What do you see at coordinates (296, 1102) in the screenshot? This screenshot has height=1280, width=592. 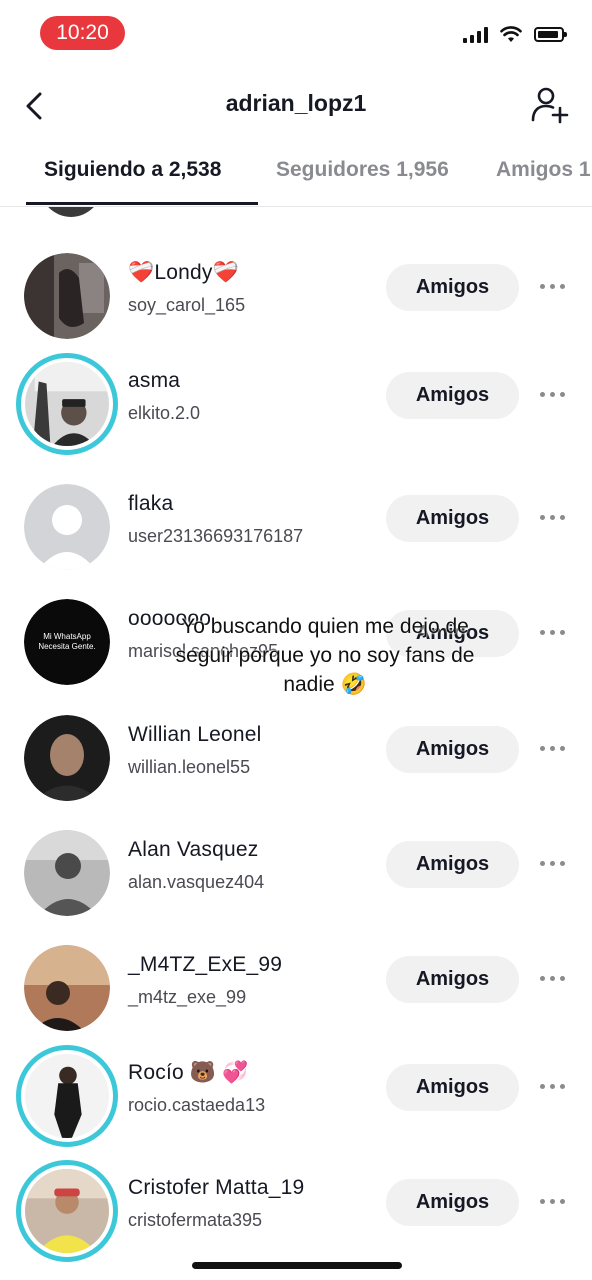 I see `list-item: Rocío 🐻 💞 rocio.castaeda13 Amigos` at bounding box center [296, 1102].